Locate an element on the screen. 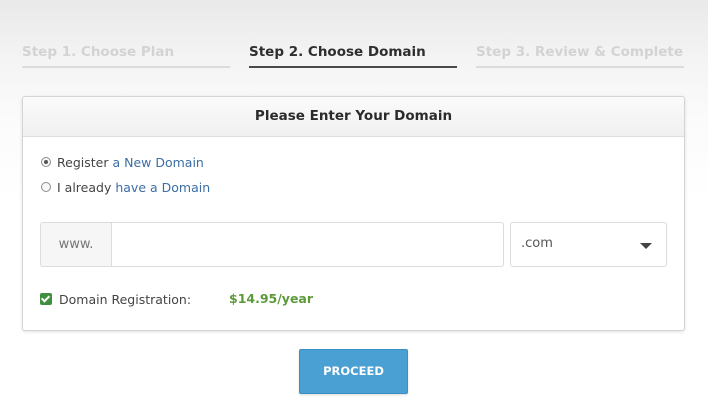 The image size is (708, 418). registration-label: Domain Registration: is located at coordinates (125, 299).